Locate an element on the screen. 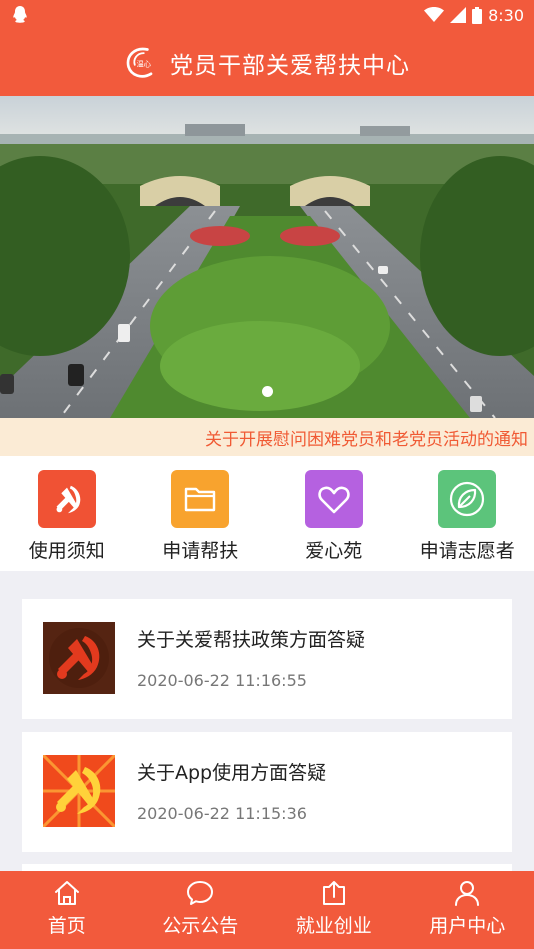  article-card: 关于关爱帮扶政策方面答疑 2020-06-22 11:16:55 is located at coordinates (267, 659).